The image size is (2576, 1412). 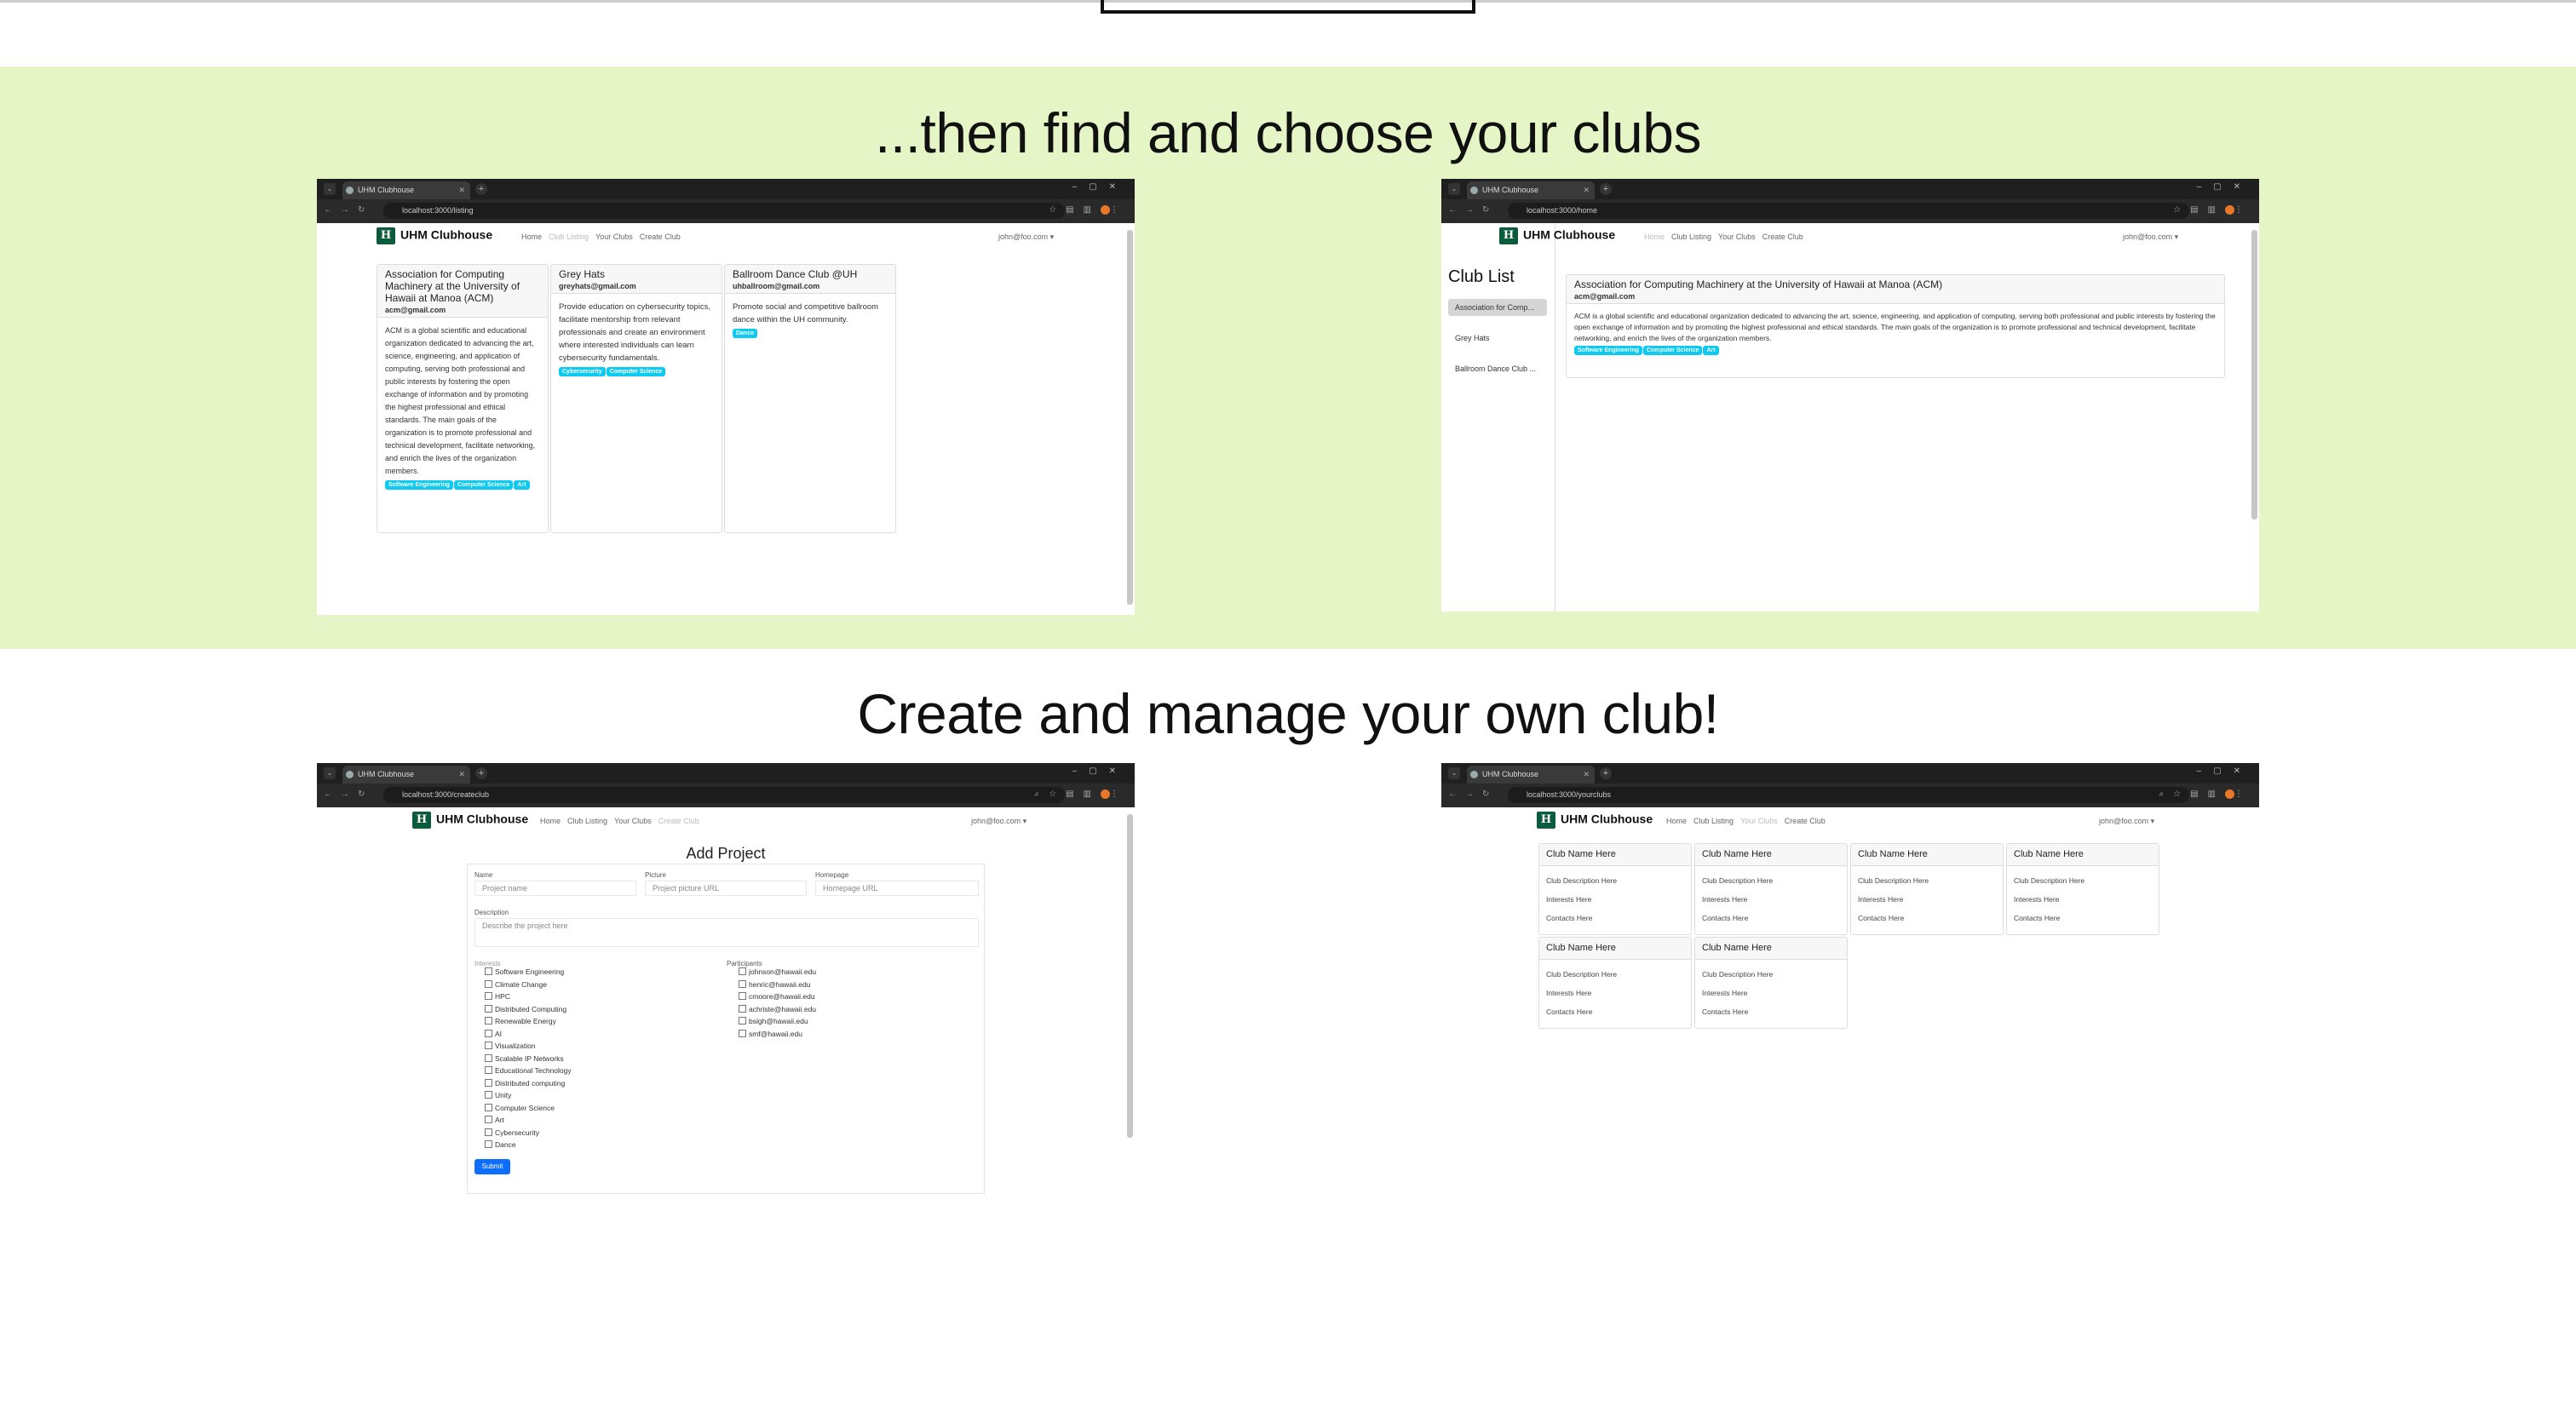 I want to click on address-bar: localhost:3000/createclub, so click(x=724, y=795).